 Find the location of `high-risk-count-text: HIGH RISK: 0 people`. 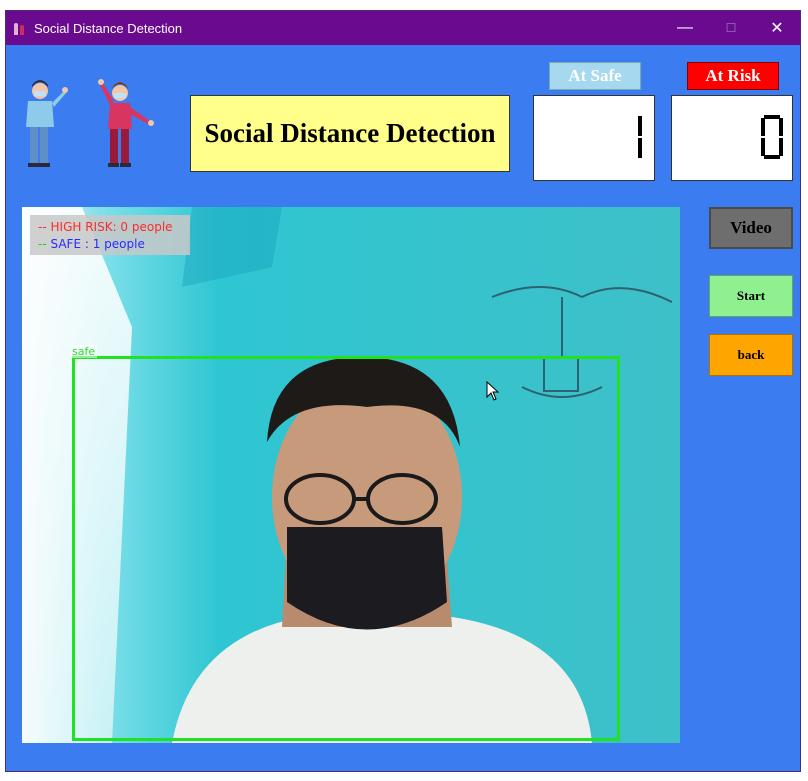

high-risk-count-text: HIGH RISK: 0 people is located at coordinates (111, 227).